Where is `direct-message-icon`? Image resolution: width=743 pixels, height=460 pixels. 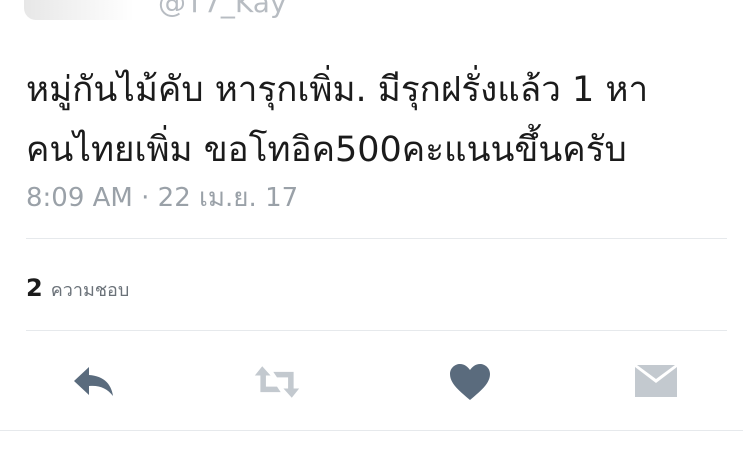
direct-message-icon is located at coordinates (656, 381).